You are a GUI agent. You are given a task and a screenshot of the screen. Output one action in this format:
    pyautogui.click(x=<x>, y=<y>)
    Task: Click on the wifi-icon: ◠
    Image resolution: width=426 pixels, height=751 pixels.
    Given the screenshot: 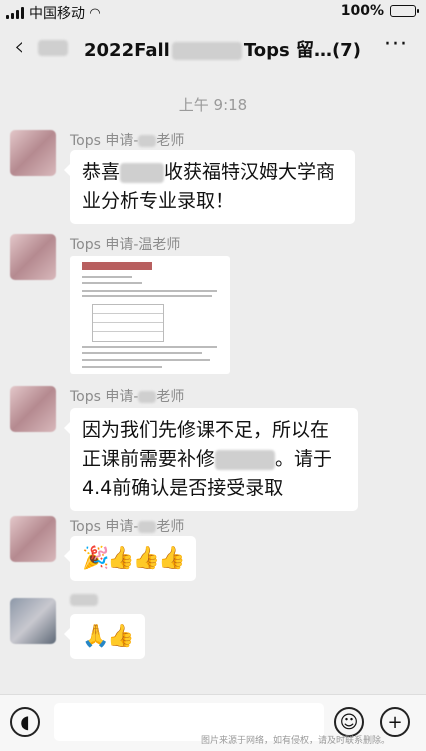 What is the action you would take?
    pyautogui.click(x=95, y=13)
    